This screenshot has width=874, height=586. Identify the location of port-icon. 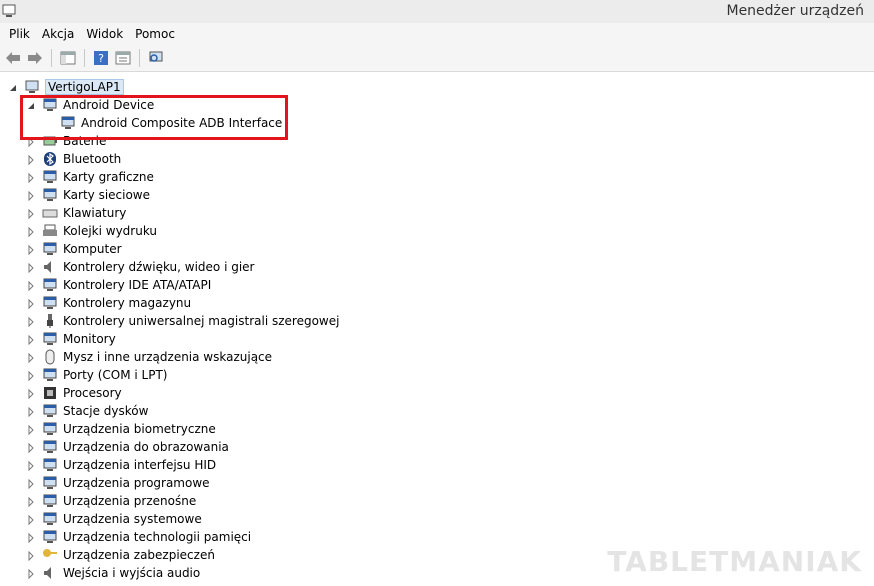
(50, 375).